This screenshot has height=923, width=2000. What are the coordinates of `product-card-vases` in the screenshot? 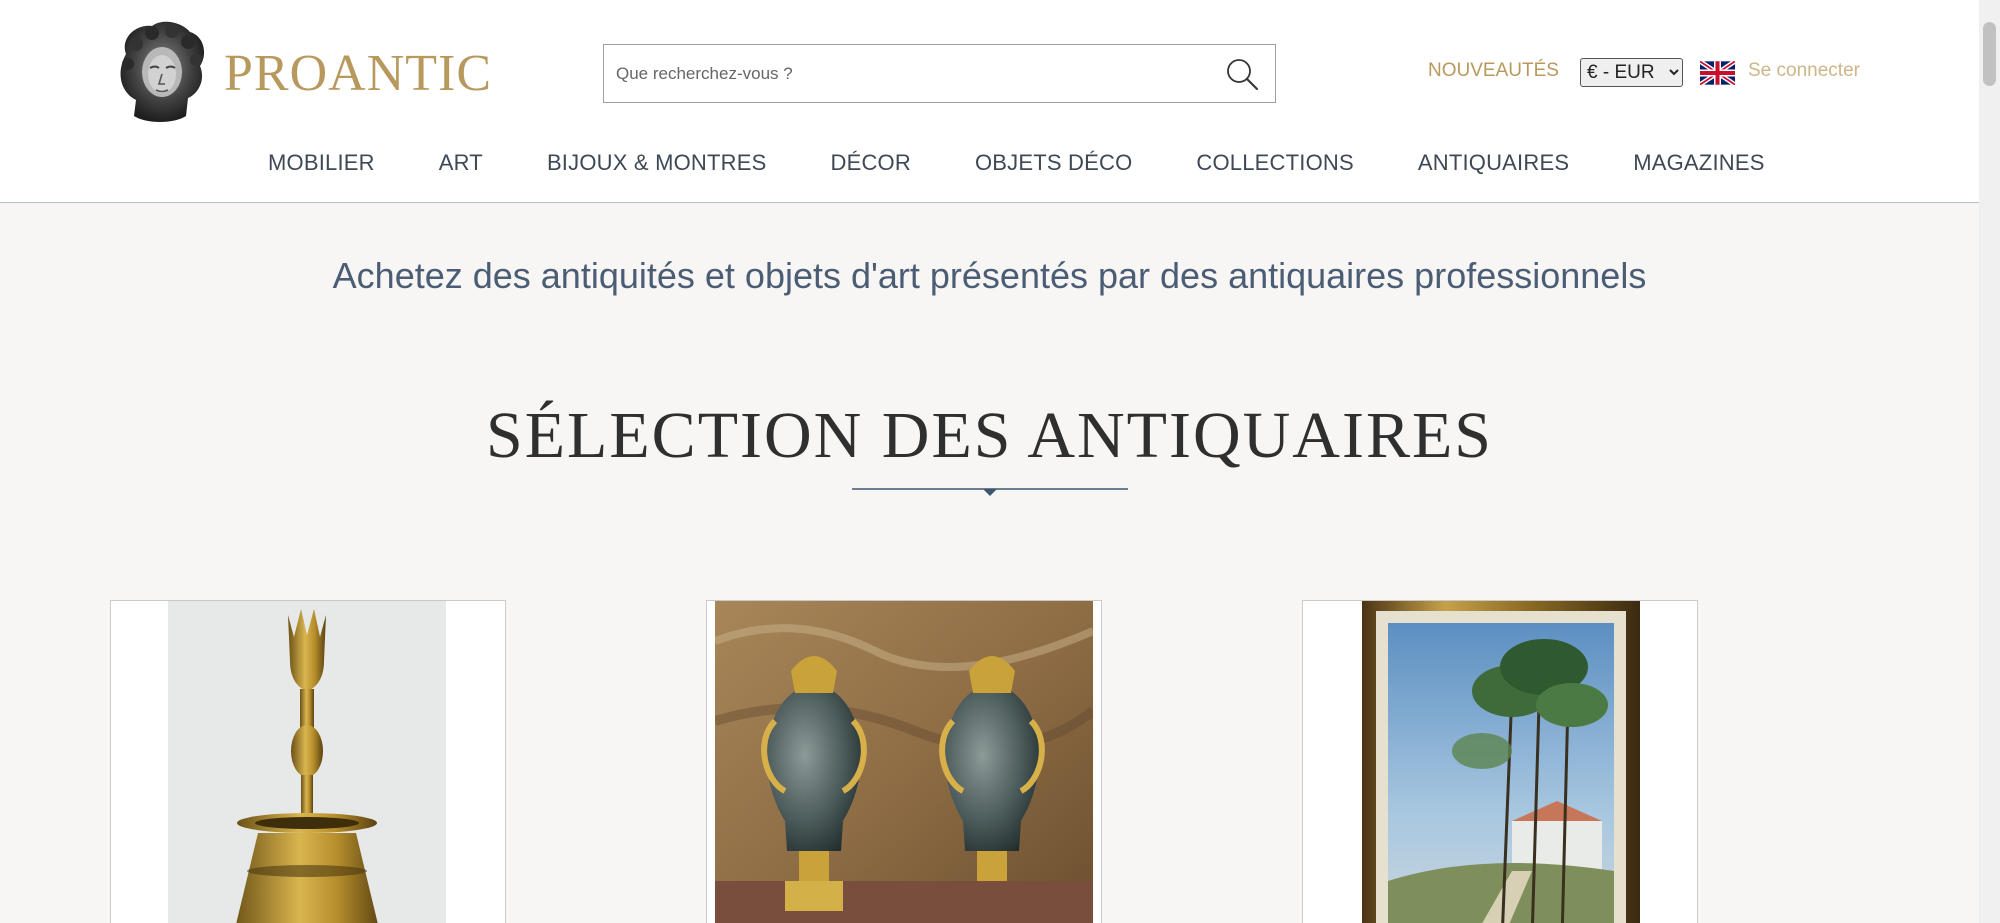 It's located at (904, 761).